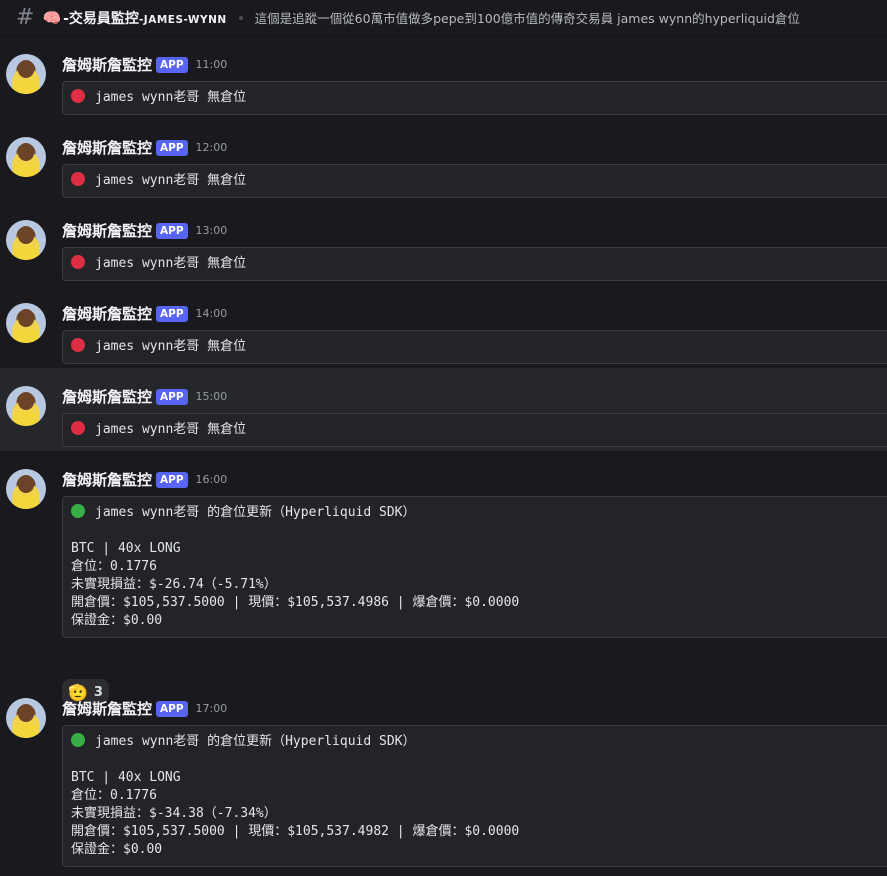 The height and width of the screenshot is (876, 887). Describe the element at coordinates (212, 64) in the screenshot. I see `timestamp: 11:00` at that location.